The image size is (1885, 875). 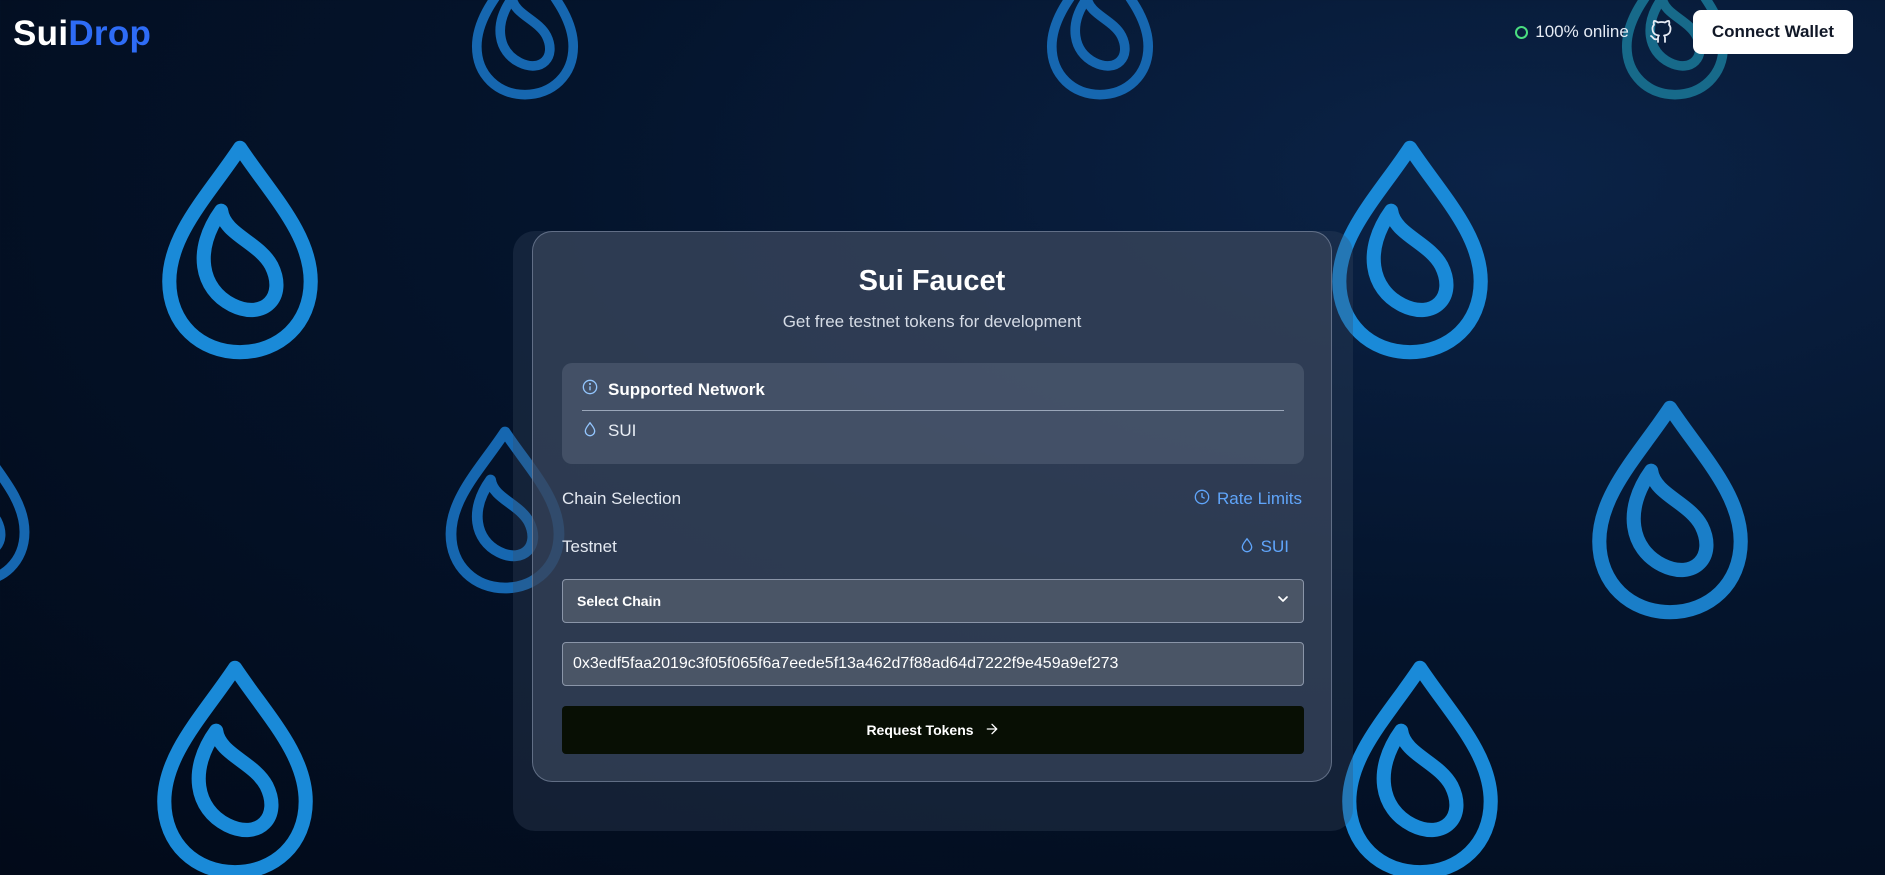 I want to click on page-subtitle: Get free testnet tokens for development, so click(x=932, y=321).